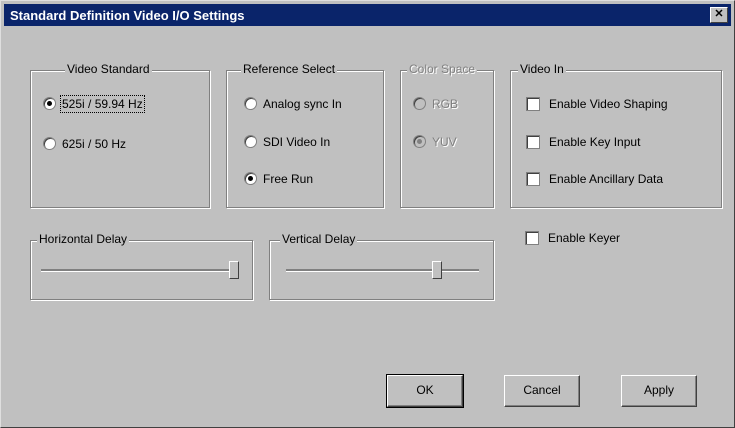 The height and width of the screenshot is (428, 735). What do you see at coordinates (719, 15) in the screenshot?
I see `close-icon: ✕` at bounding box center [719, 15].